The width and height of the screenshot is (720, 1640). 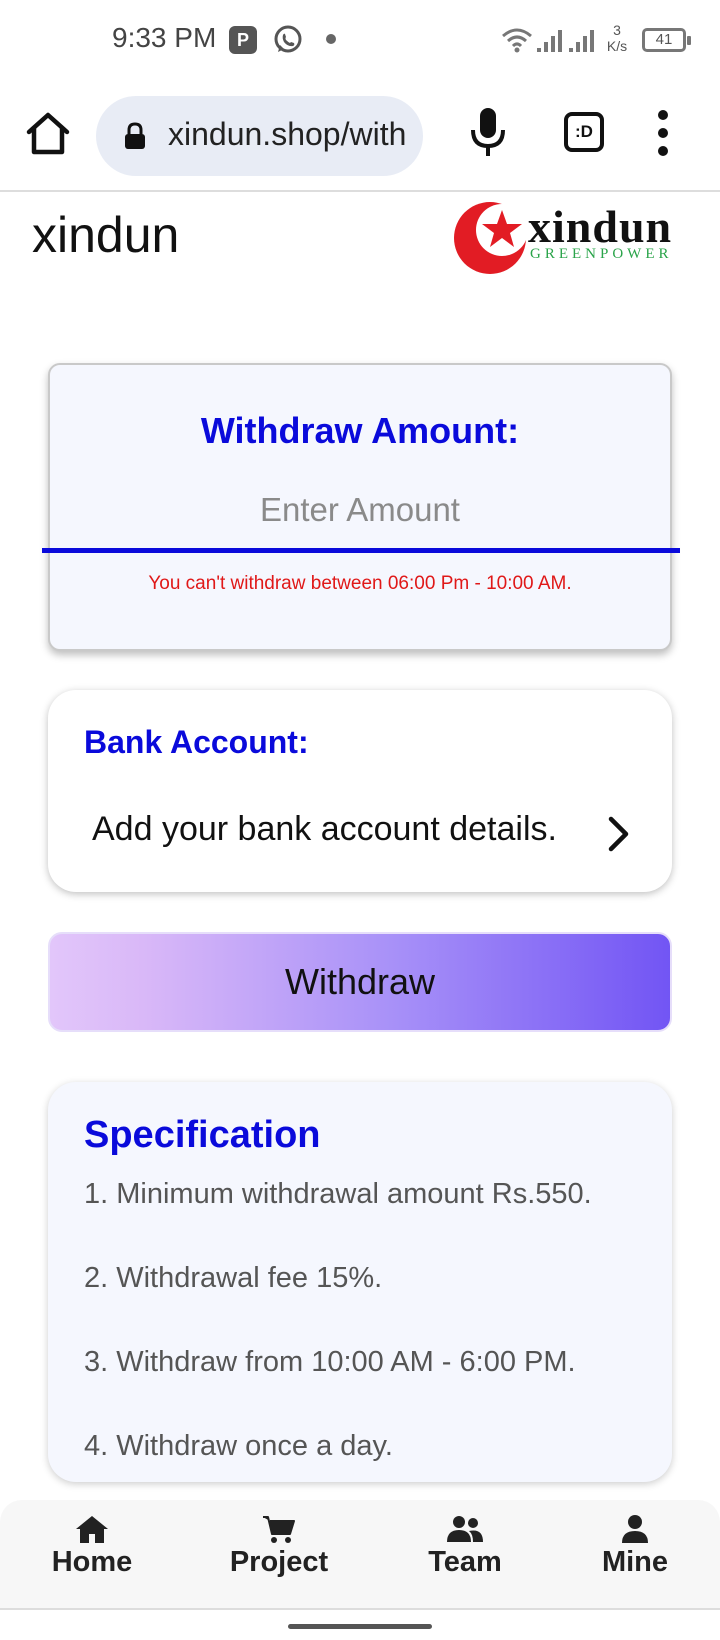 What do you see at coordinates (570, 238) in the screenshot?
I see `brand-logo: xindun GREENPOWER` at bounding box center [570, 238].